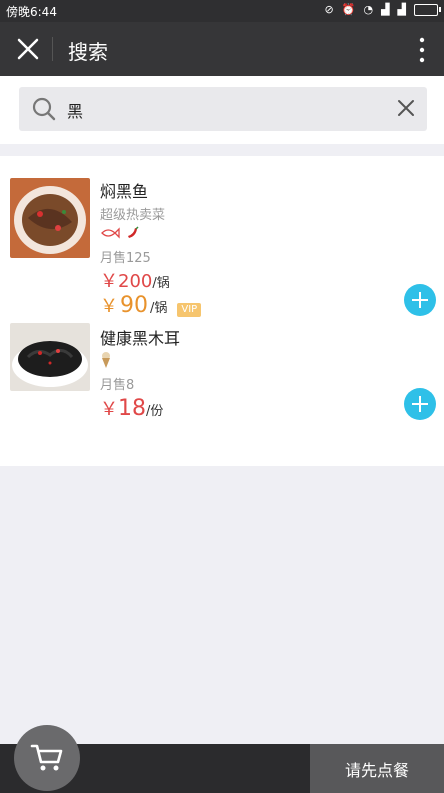 This screenshot has width=444, height=793. What do you see at coordinates (161, 283) in the screenshot?
I see `price-unit: /锅` at bounding box center [161, 283].